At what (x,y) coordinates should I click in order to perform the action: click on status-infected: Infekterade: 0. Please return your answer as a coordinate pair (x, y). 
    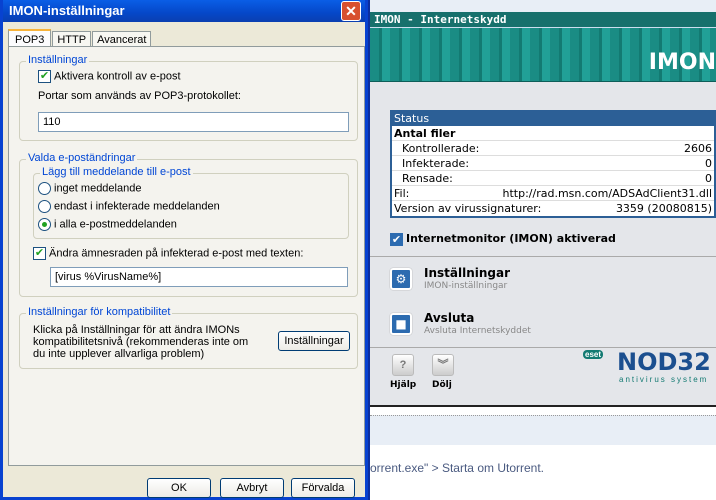
    Looking at the image, I should click on (553, 163).